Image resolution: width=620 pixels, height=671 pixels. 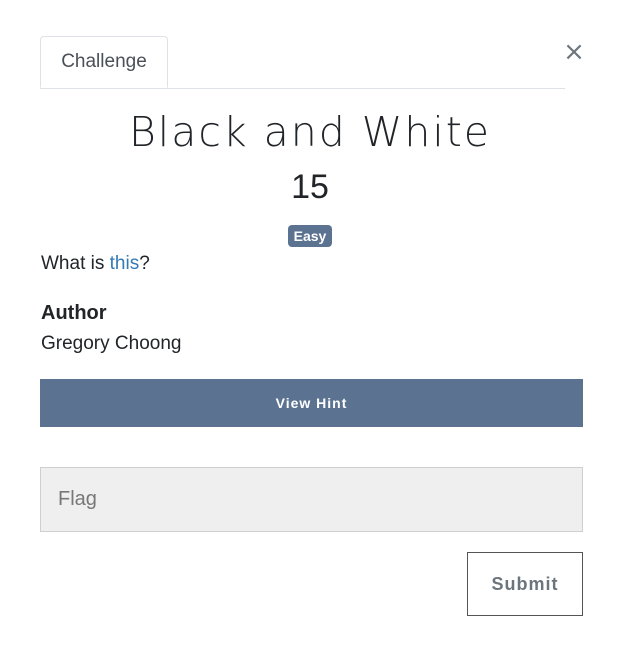 I want to click on challenge-description: What is this?, so click(x=95, y=264).